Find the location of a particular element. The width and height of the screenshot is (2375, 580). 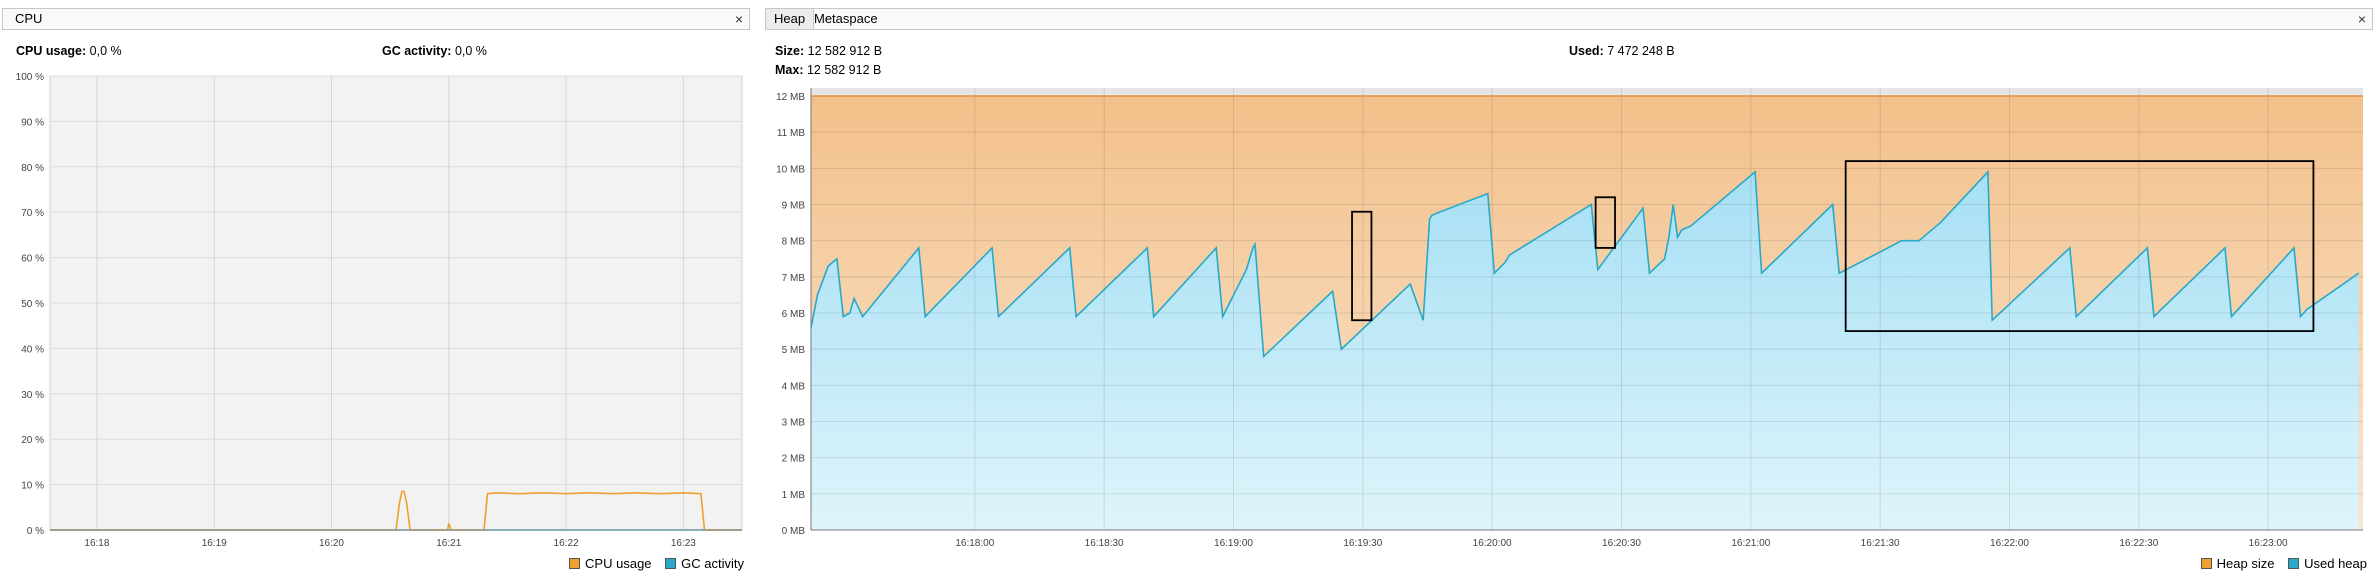

tab-cpu: CPU is located at coordinates (28, 19).